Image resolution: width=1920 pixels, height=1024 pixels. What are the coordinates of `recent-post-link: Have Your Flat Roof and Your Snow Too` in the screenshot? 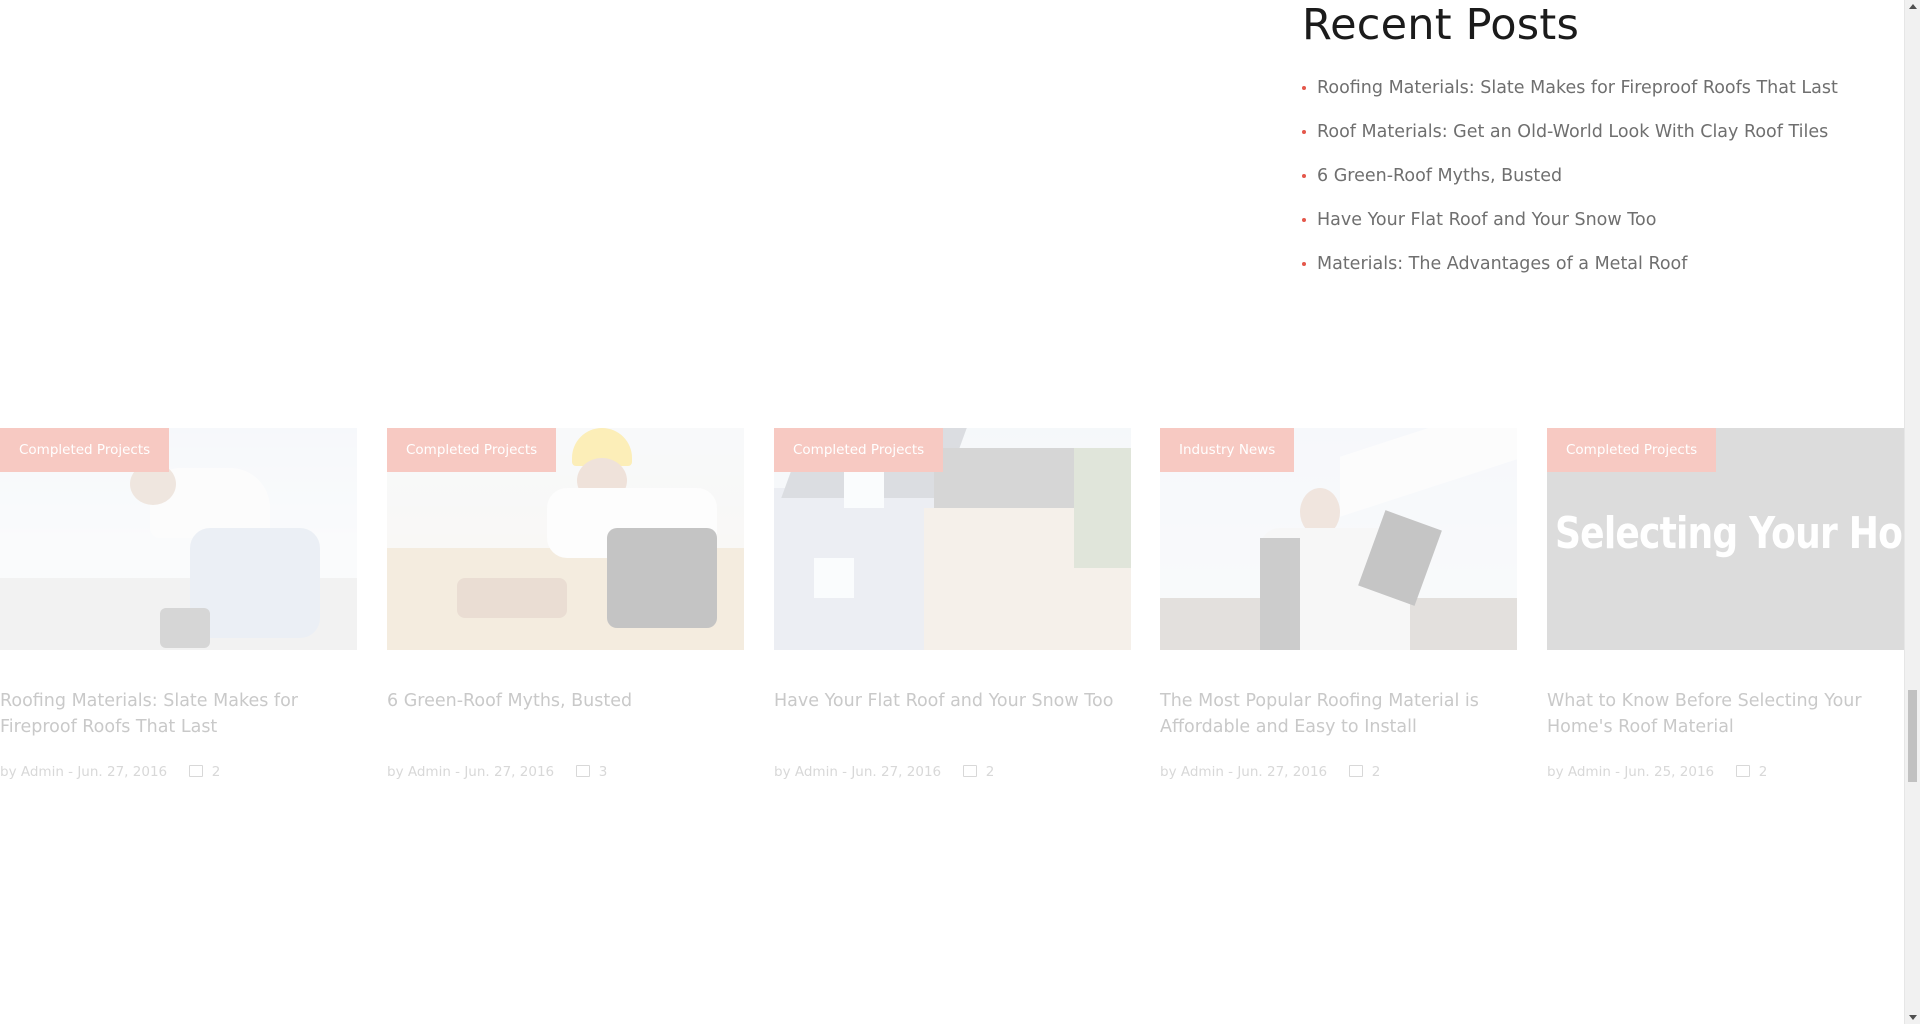 It's located at (1582, 230).